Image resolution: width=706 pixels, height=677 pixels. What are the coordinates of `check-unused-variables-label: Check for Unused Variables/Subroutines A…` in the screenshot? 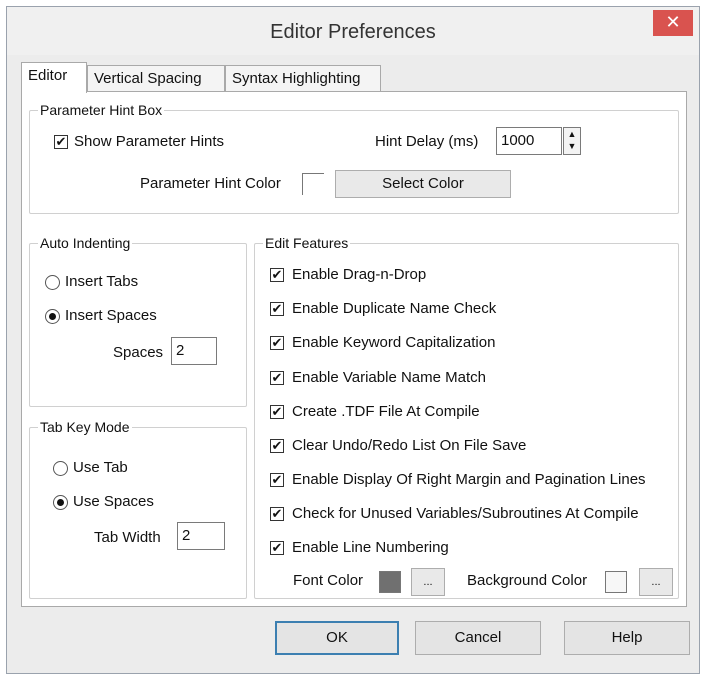 It's located at (465, 513).